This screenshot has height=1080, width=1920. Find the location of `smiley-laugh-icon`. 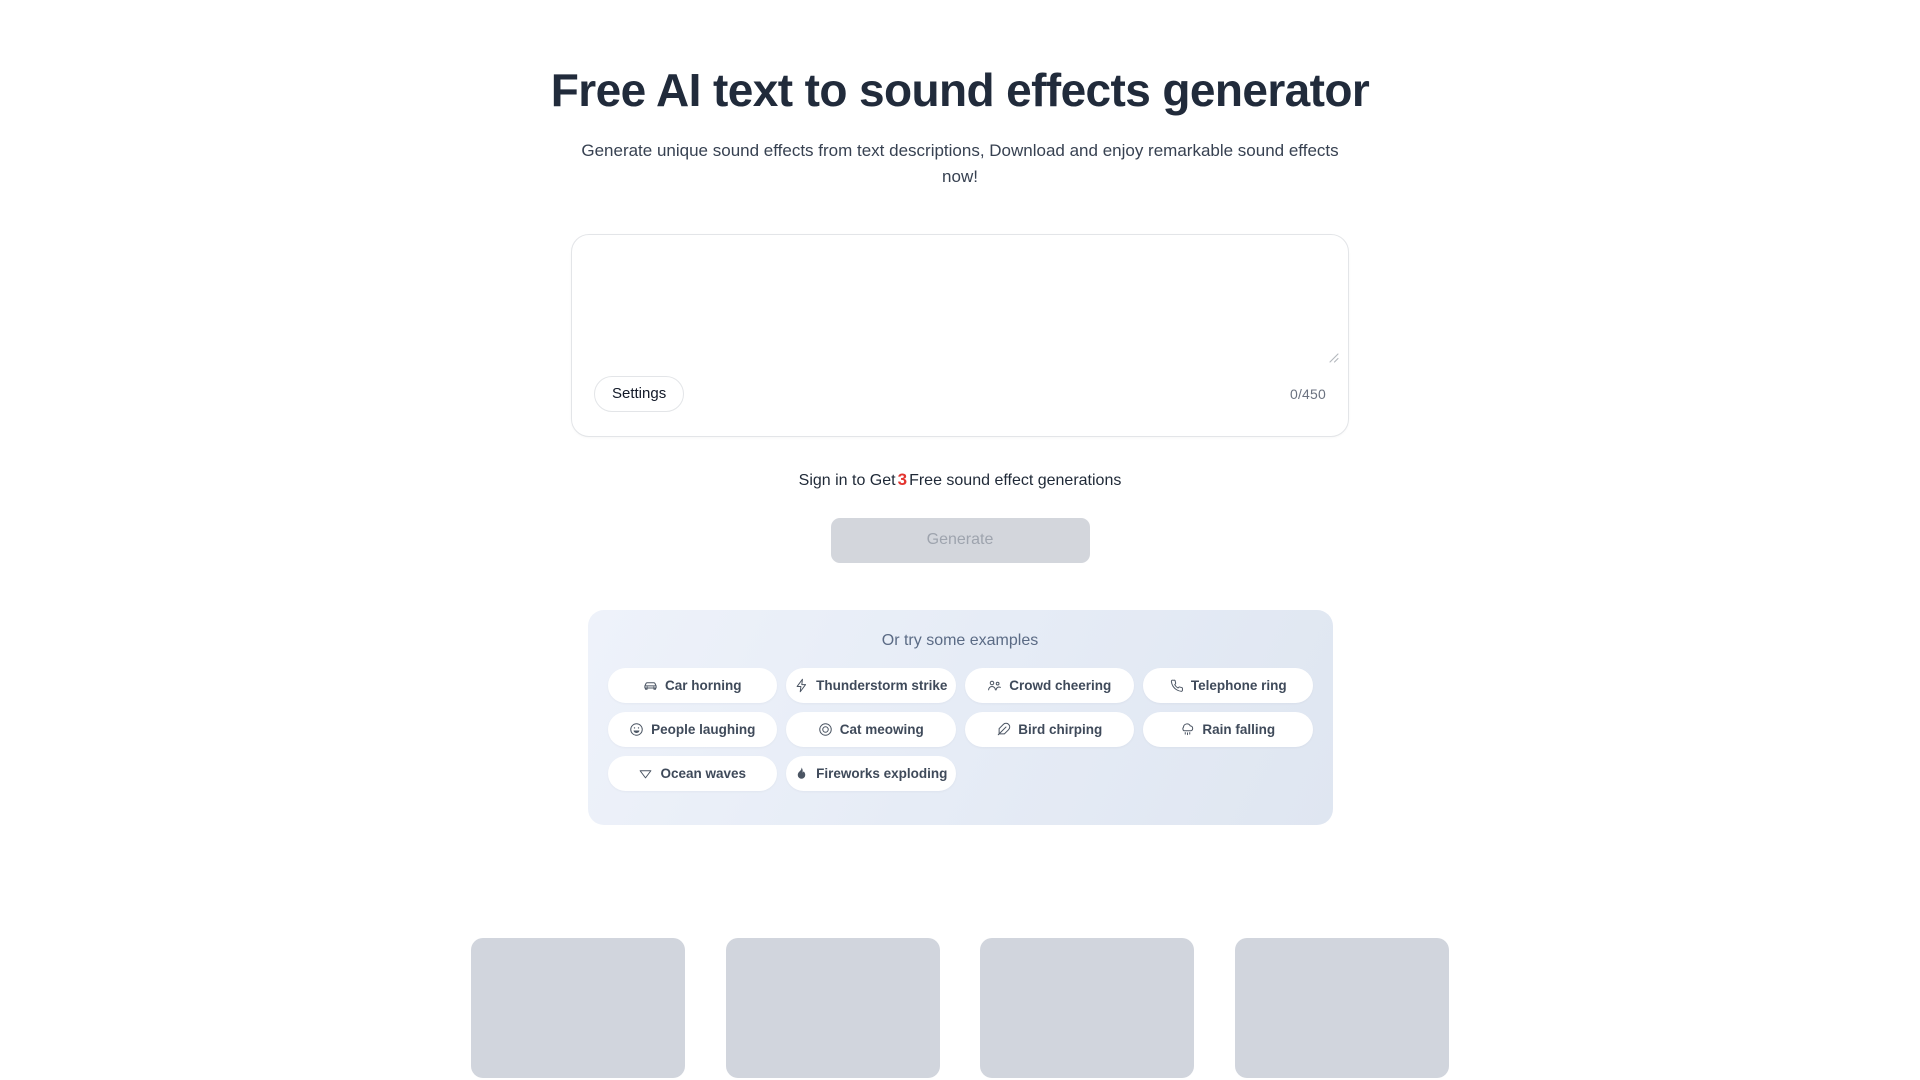

smiley-laugh-icon is located at coordinates (636, 729).